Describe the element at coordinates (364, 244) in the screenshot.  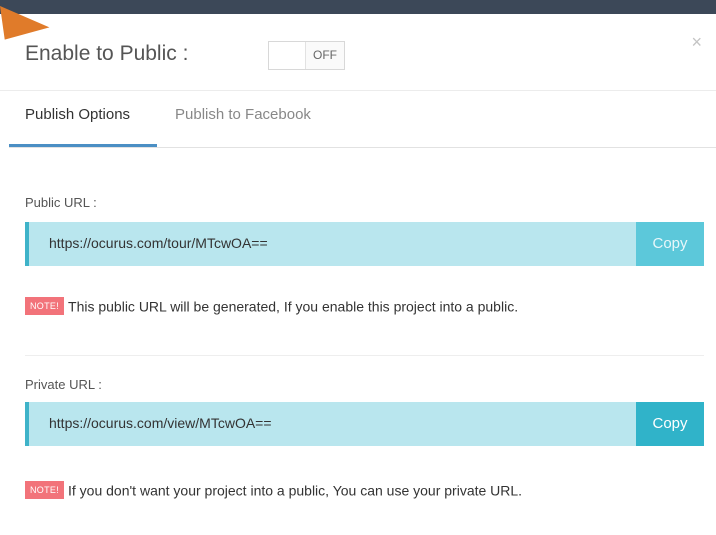
I see `public-url-field: https://ocurus.com/tour/MTcwOA== Copy` at that location.